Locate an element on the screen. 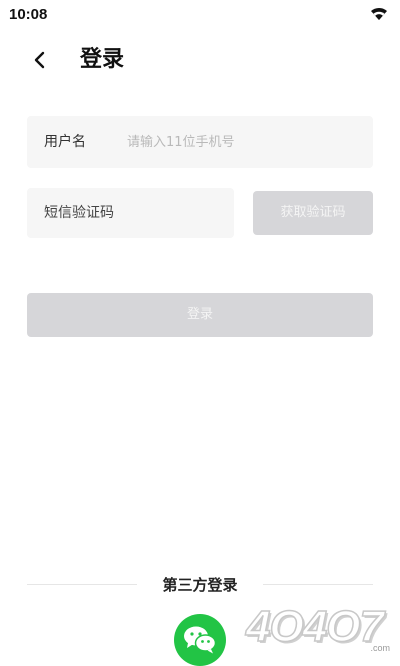 This screenshot has height=666, width=400. watermark-text: 4O4O7 is located at coordinates (314, 626).